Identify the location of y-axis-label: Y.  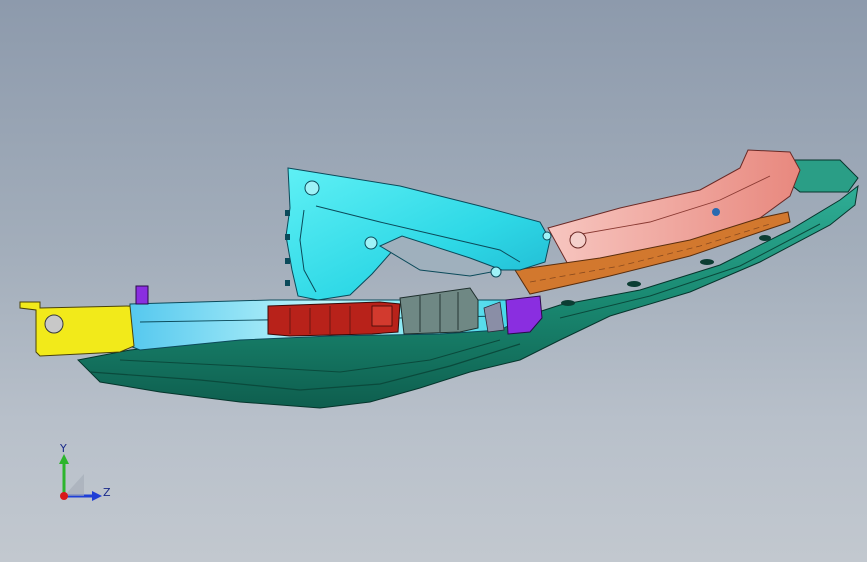
(63, 448).